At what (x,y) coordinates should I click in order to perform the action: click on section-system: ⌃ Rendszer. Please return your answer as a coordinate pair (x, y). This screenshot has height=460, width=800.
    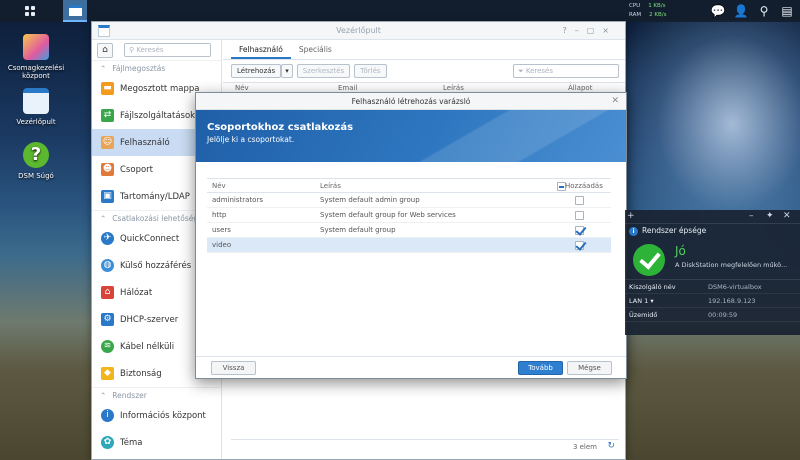
    Looking at the image, I should click on (156, 394).